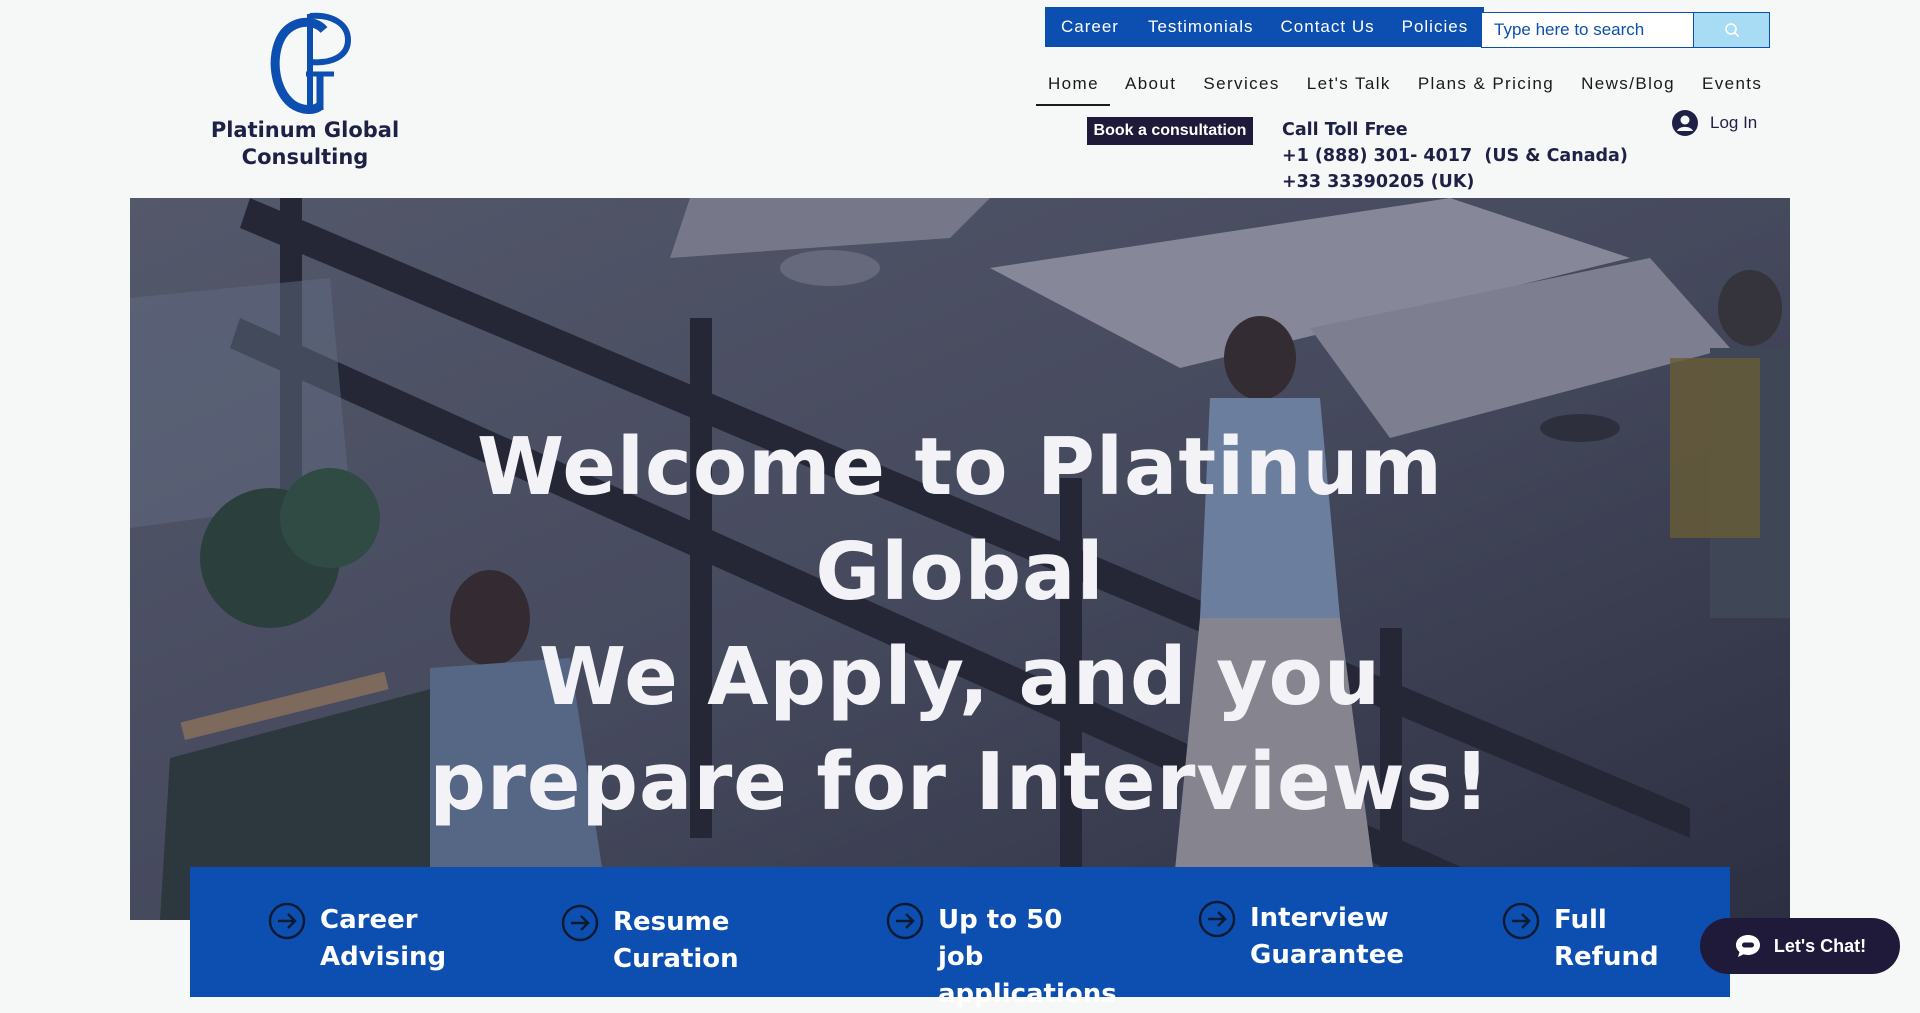 This screenshot has width=1920, height=1013. I want to click on service-label: Interview Guarantee, so click(1327, 936).